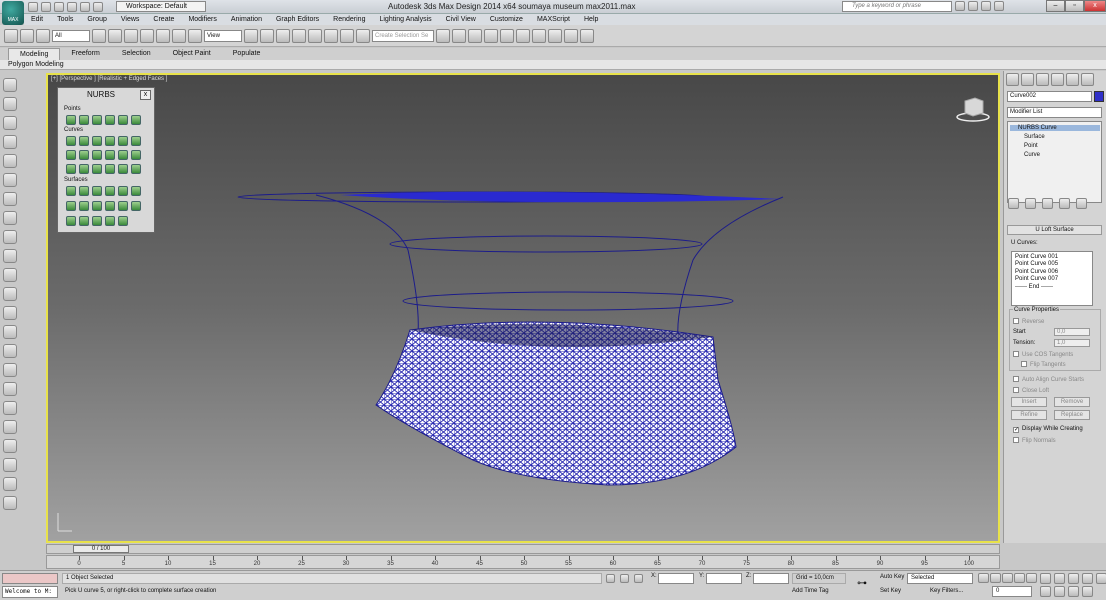 This screenshot has height=600, width=1106. Describe the element at coordinates (1029, 402) in the screenshot. I see `insert-button: Insert` at that location.